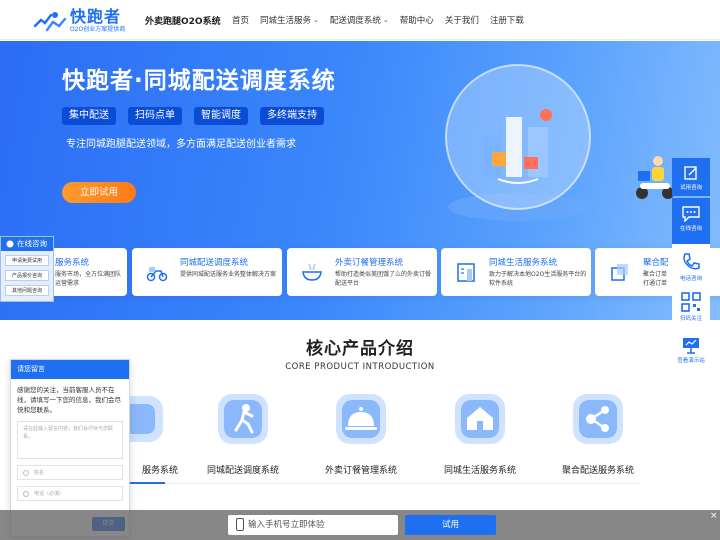 The height and width of the screenshot is (540, 720). What do you see at coordinates (691, 302) in the screenshot?
I see `qrcode-icon` at bounding box center [691, 302].